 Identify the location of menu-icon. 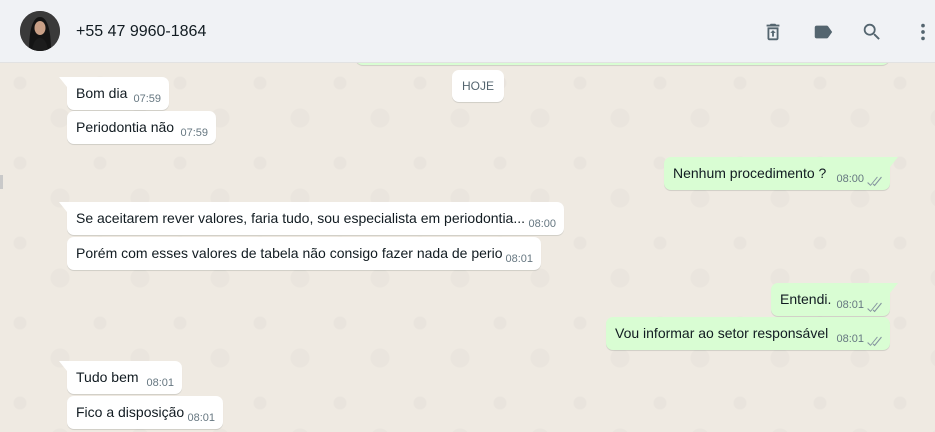
(922, 32).